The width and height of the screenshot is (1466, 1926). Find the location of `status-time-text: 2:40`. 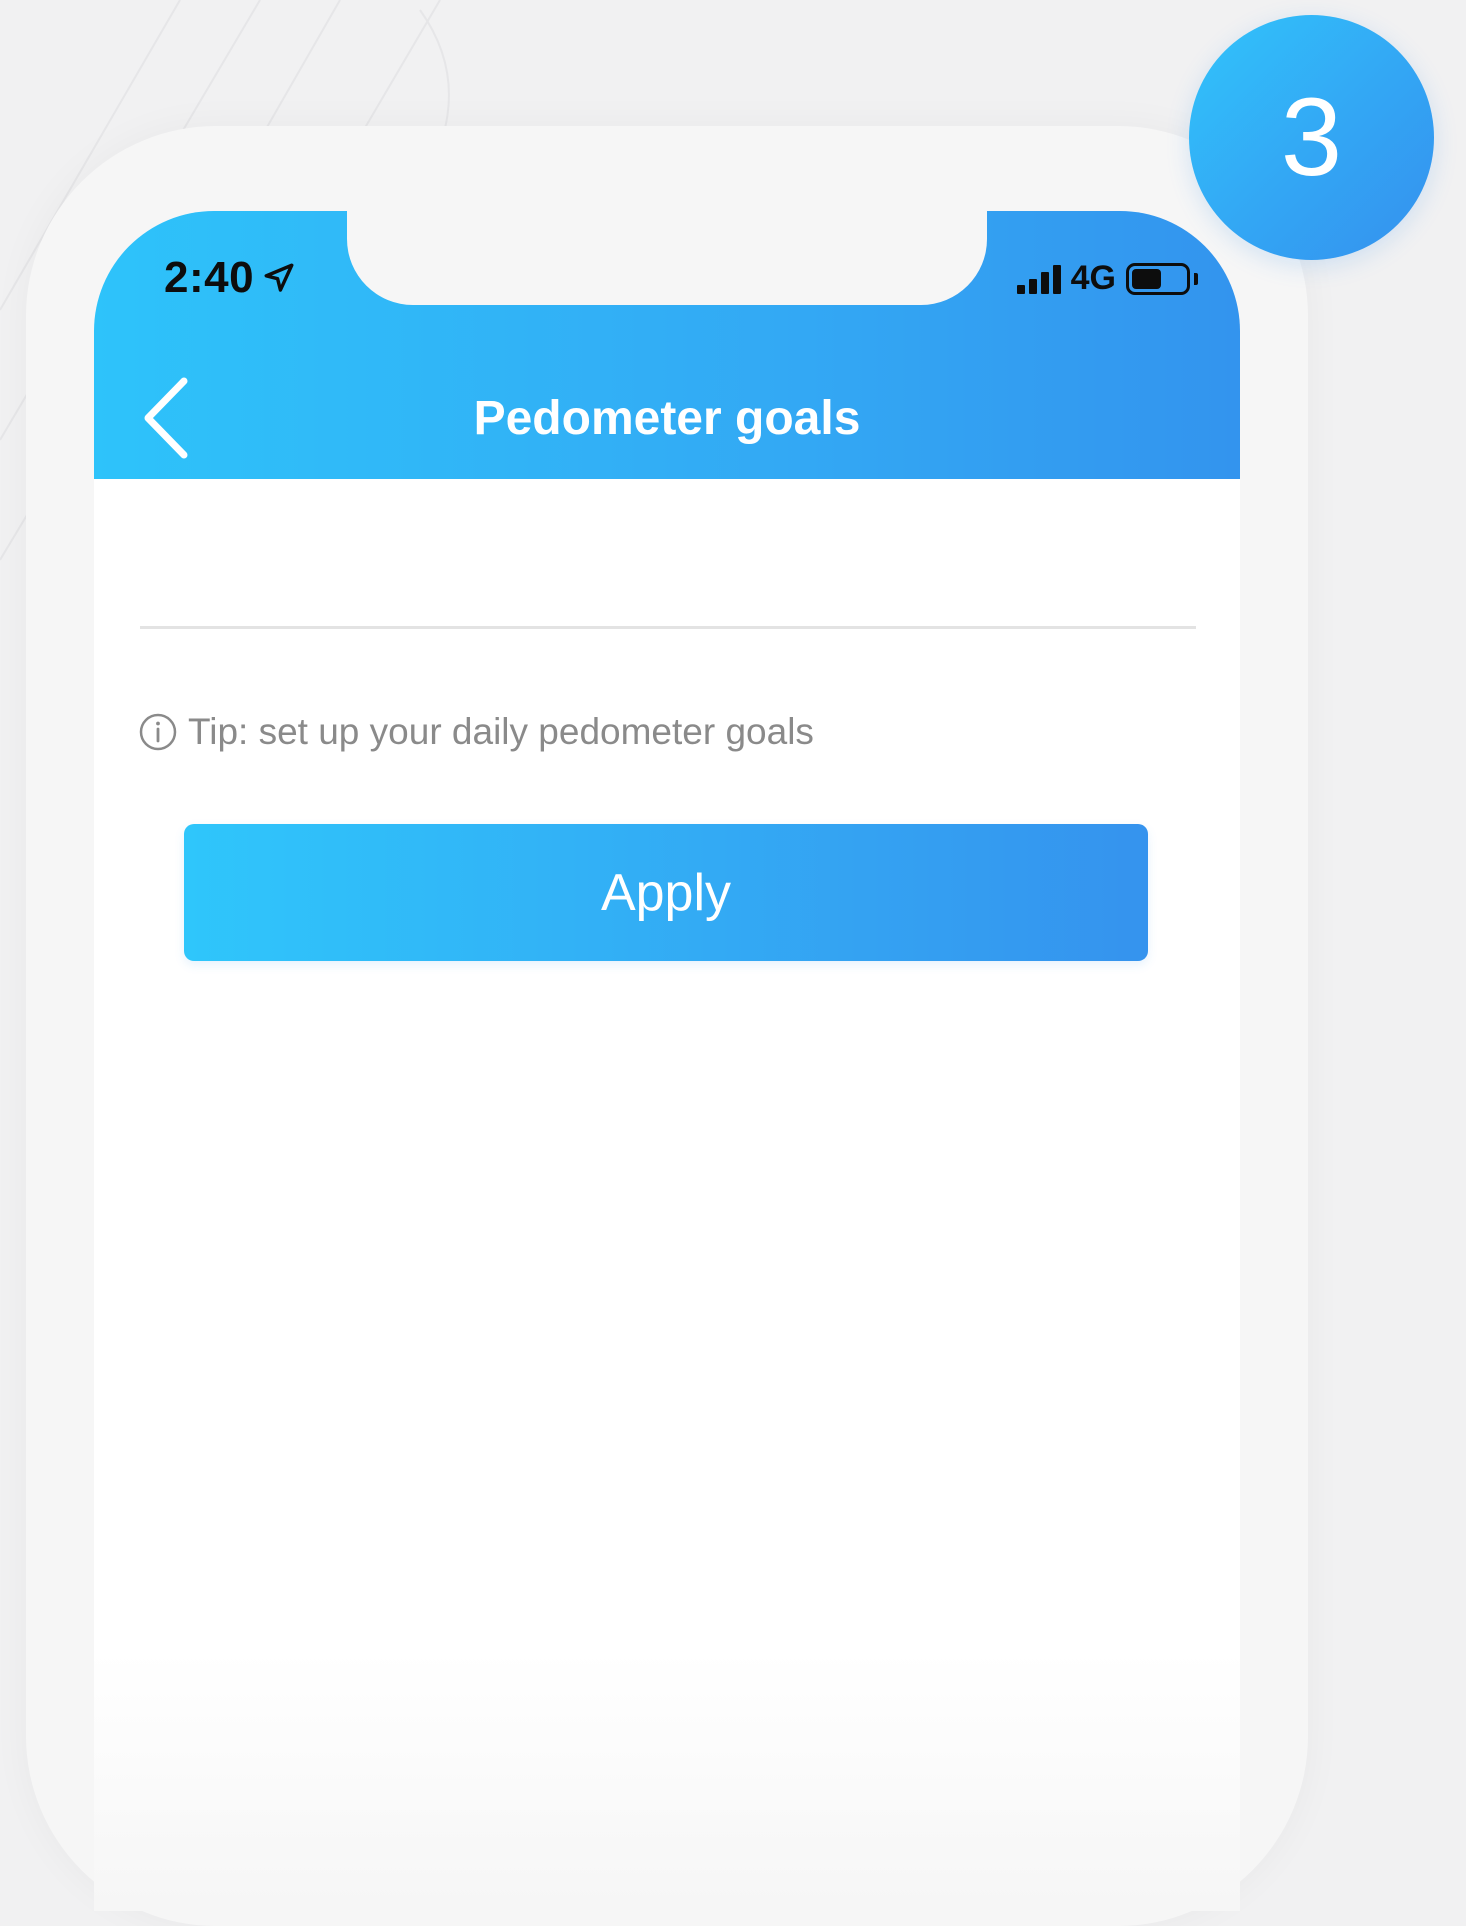

status-time-text: 2:40 is located at coordinates (209, 277).